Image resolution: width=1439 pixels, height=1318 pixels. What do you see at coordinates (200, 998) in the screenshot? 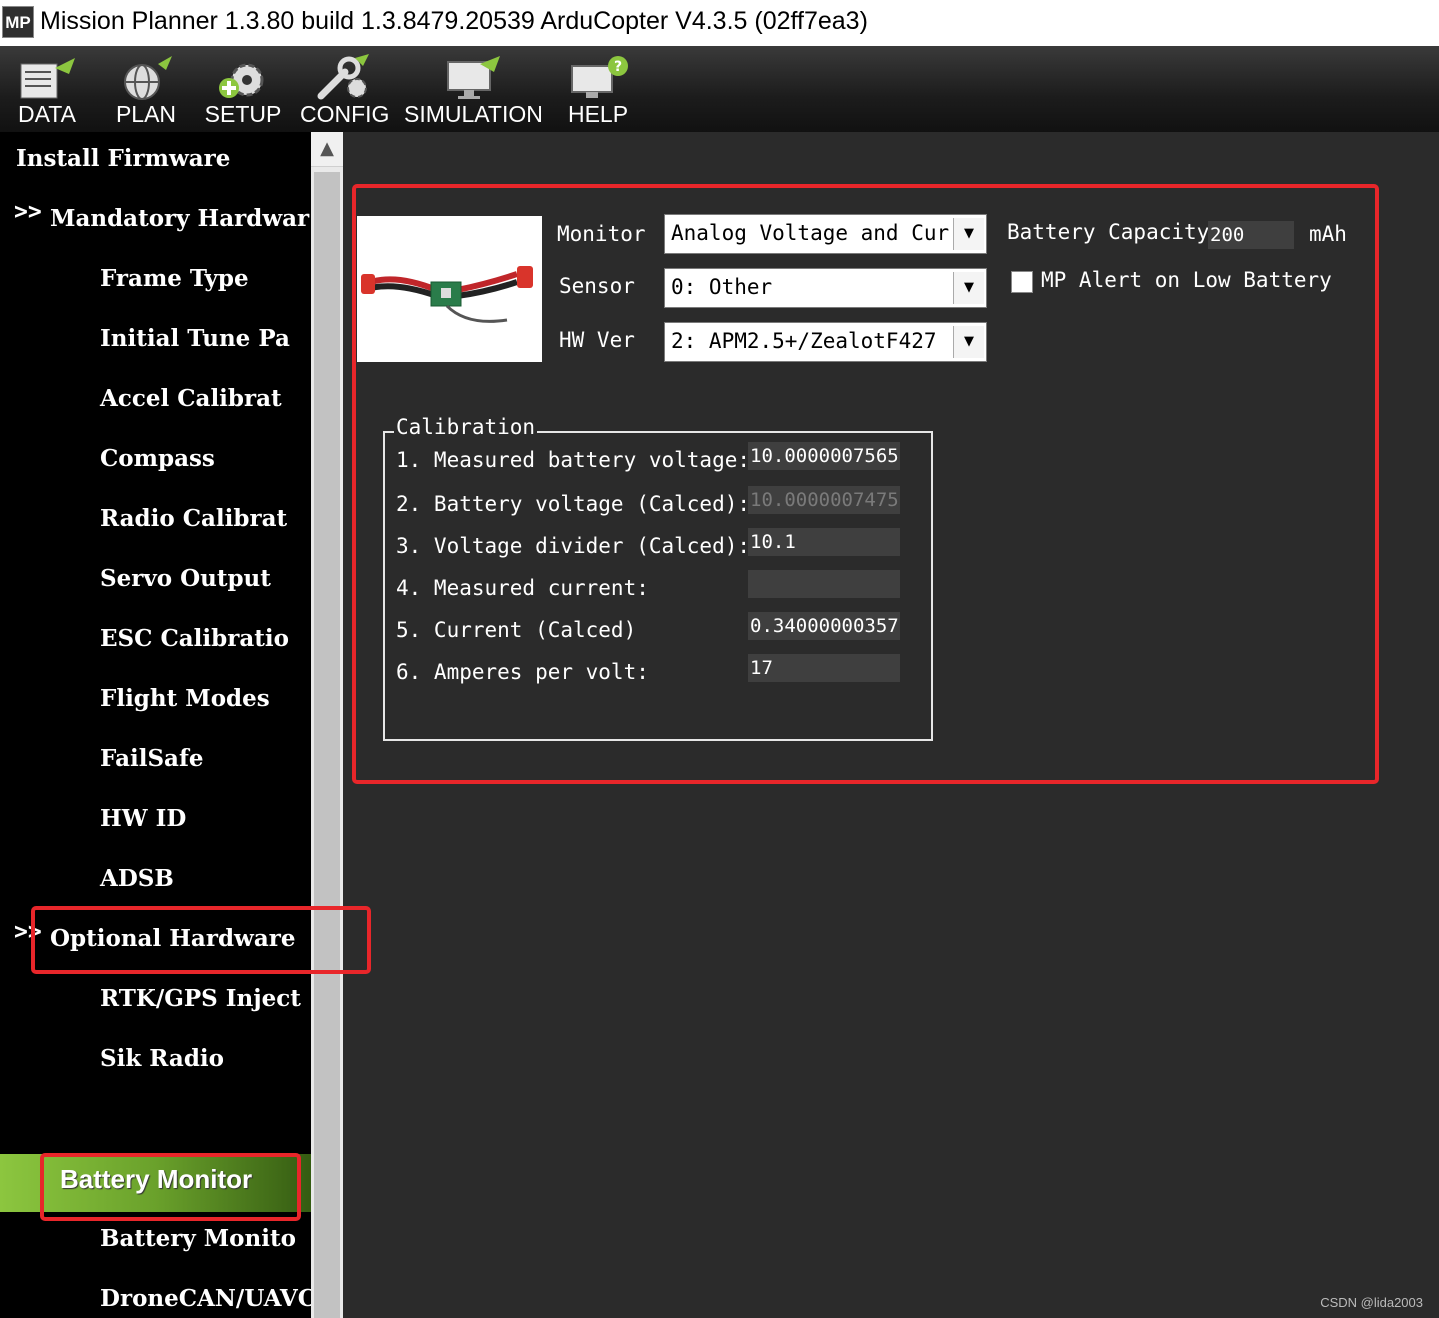
I see `sidebar-item-label: RTK/GPS Inject` at bounding box center [200, 998].